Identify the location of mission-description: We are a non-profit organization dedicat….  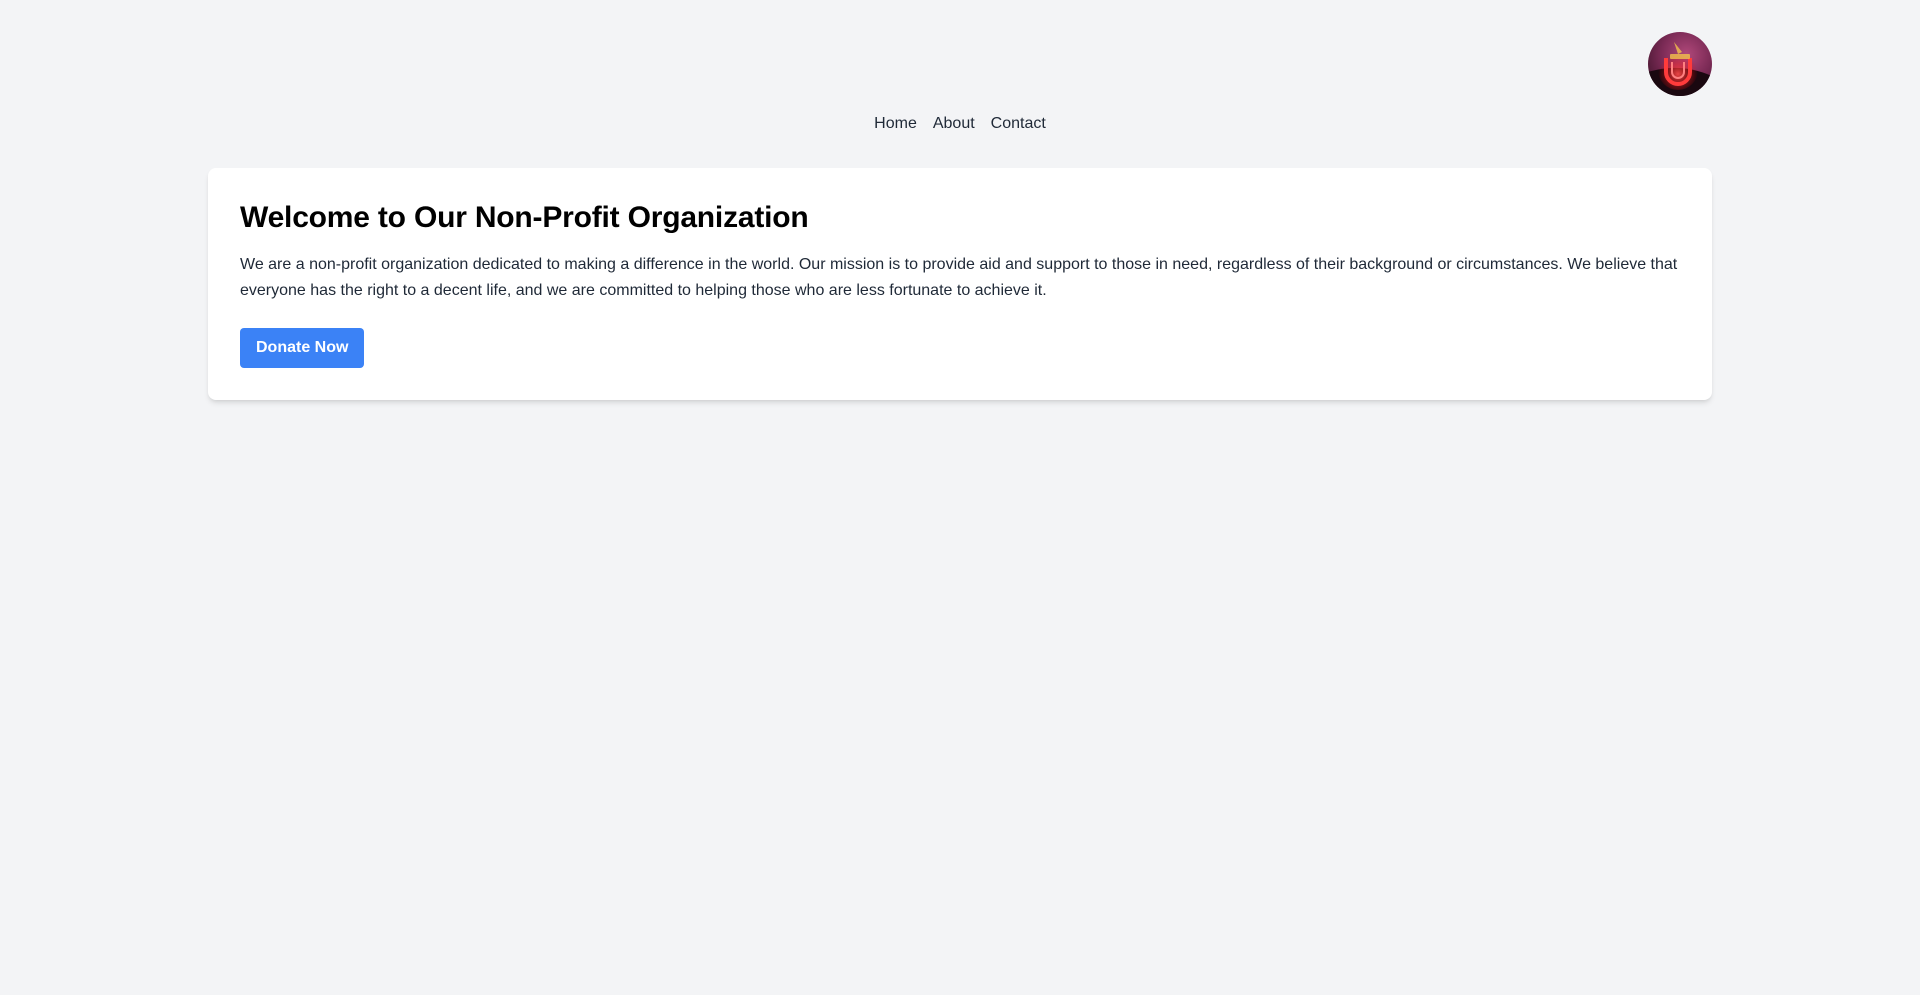
(959, 277).